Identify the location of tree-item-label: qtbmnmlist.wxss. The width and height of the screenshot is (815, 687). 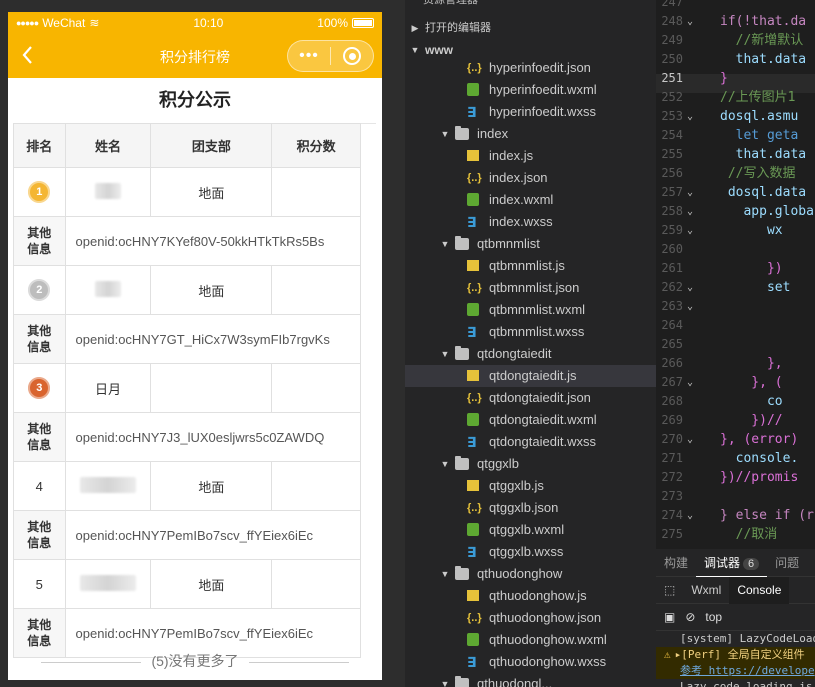
(537, 331).